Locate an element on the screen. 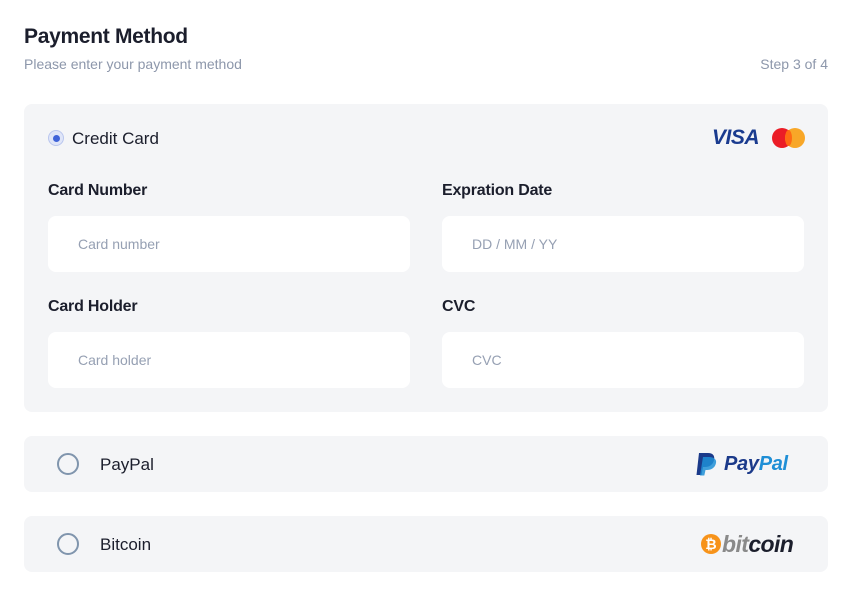 This screenshot has height=596, width=852. bitcoin-label: Bitcoin is located at coordinates (125, 545).